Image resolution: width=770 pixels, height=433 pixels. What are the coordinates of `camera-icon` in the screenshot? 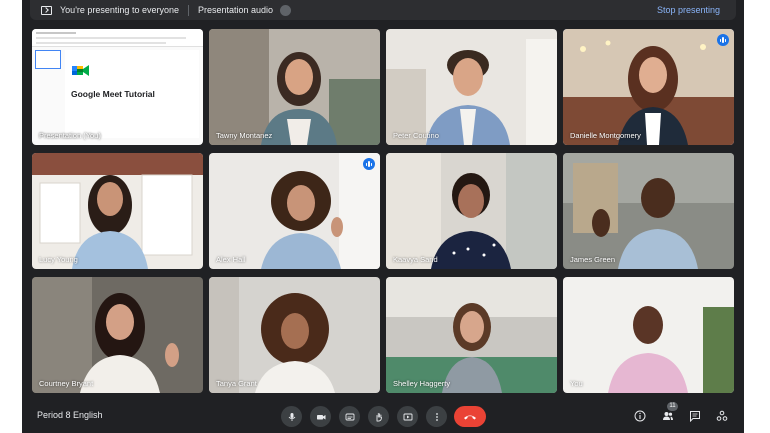 It's located at (320, 416).